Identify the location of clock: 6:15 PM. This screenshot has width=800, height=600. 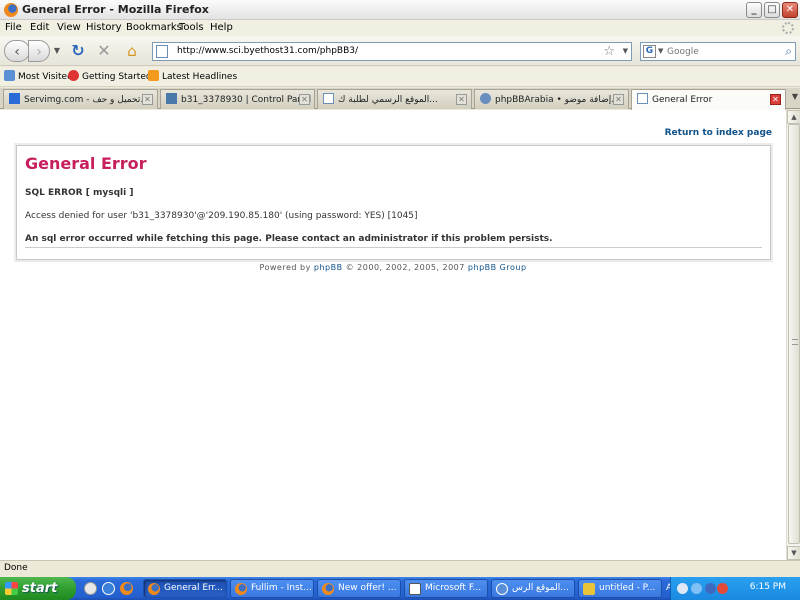
(767, 587).